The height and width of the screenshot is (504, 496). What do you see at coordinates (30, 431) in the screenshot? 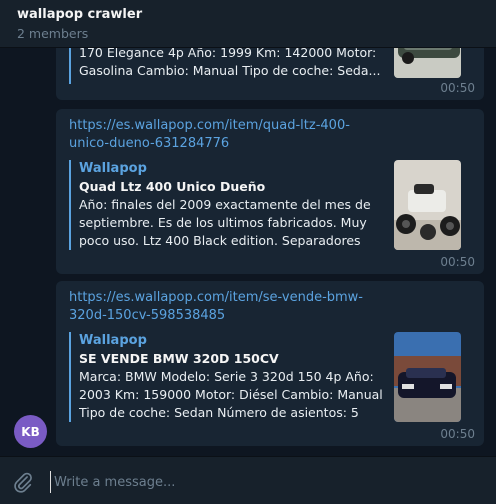
I see `avatar: KB` at bounding box center [30, 431].